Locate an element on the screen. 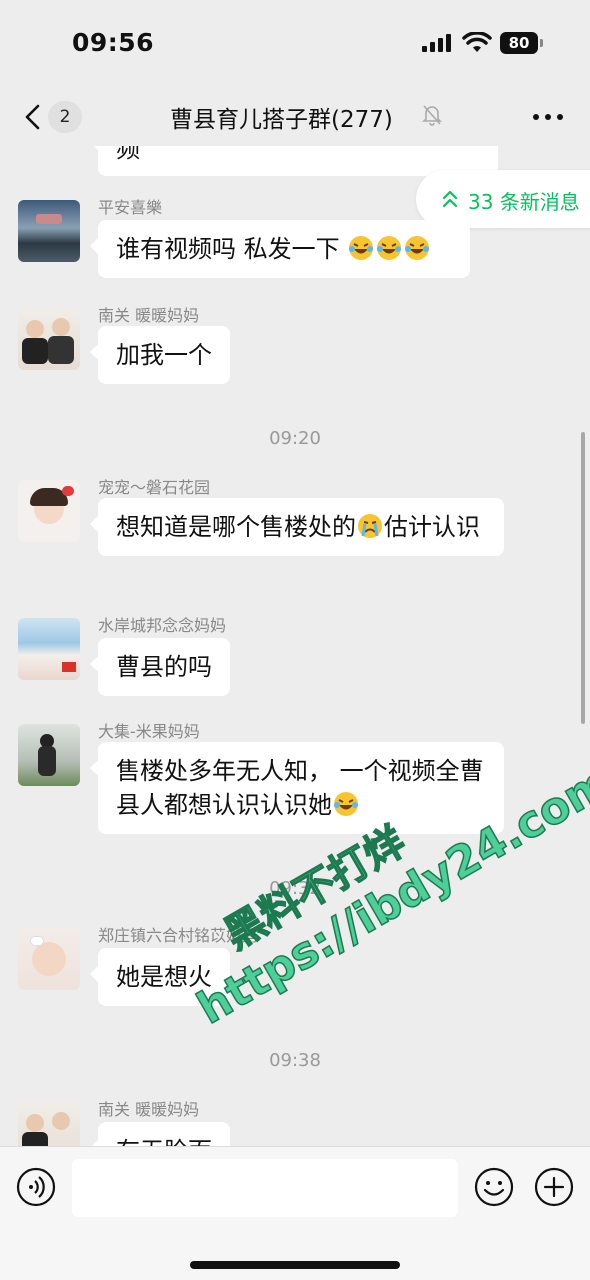  message-bubble: 有无脸面 is located at coordinates (160, 1134).